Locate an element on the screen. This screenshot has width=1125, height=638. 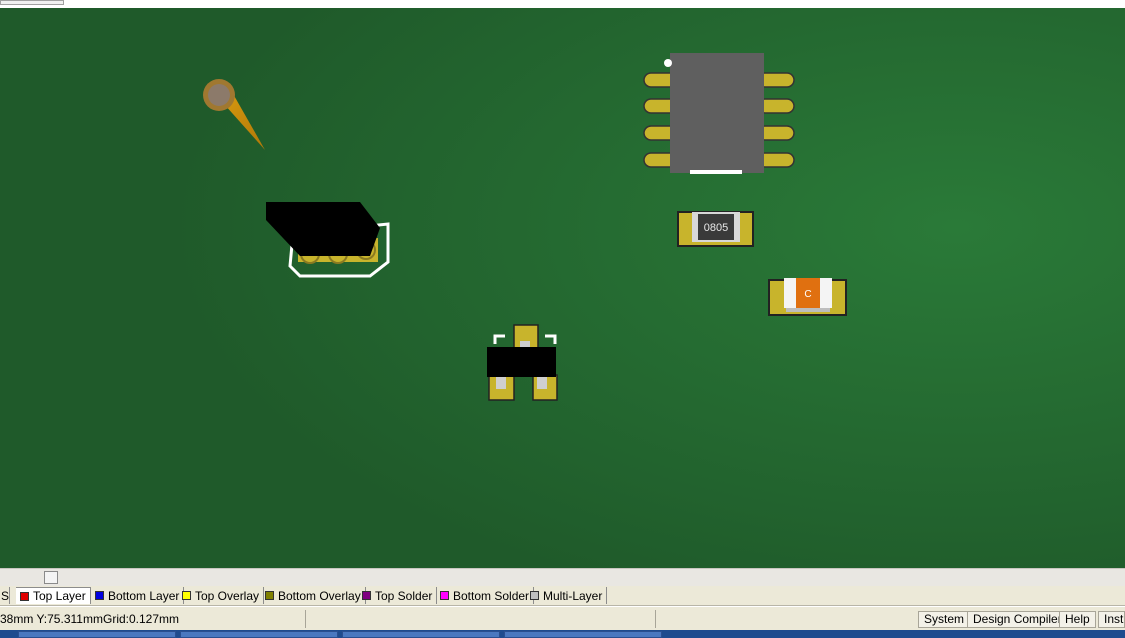
tab-bottom-layer: Bottom Layer is located at coordinates (138, 595).